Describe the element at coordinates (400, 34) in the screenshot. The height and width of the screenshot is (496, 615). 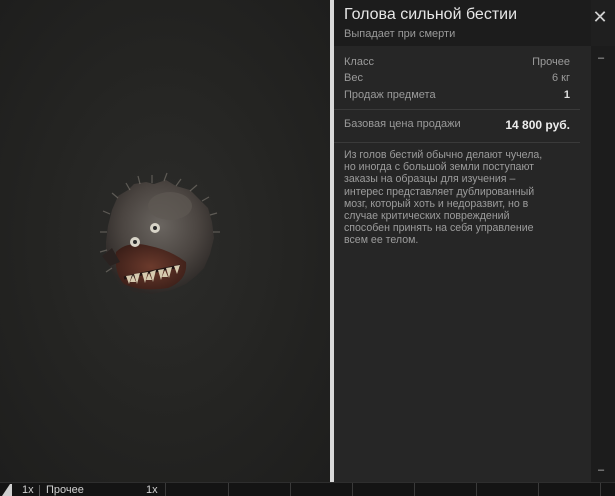
I see `item-subtitle: Выпадает при смерти` at that location.